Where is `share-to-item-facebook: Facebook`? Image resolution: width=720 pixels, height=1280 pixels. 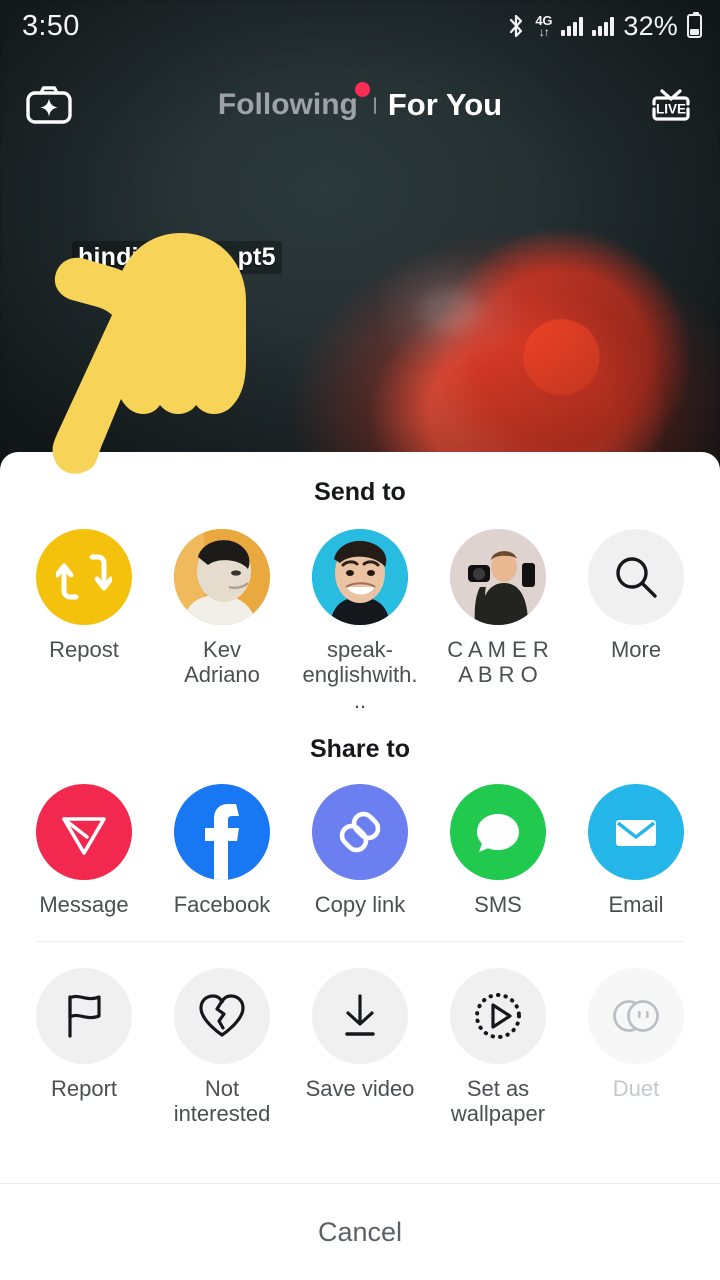 share-to-item-facebook: Facebook is located at coordinates (222, 850).